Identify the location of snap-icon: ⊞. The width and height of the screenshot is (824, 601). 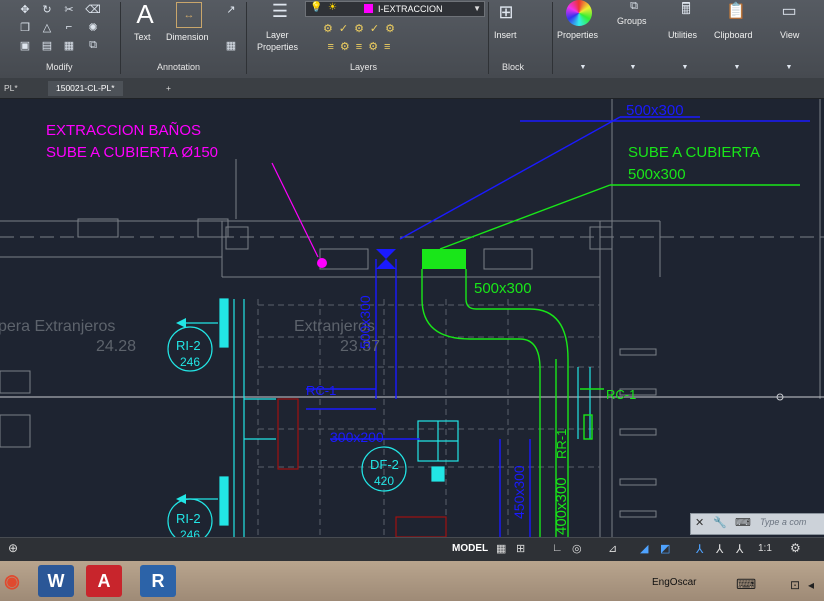
(520, 548).